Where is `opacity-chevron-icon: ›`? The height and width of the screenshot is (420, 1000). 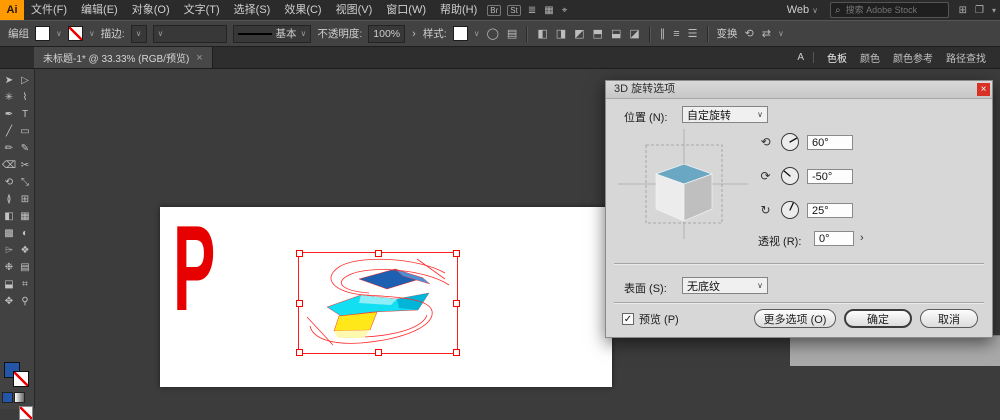
opacity-chevron-icon: › is located at coordinates (414, 34).